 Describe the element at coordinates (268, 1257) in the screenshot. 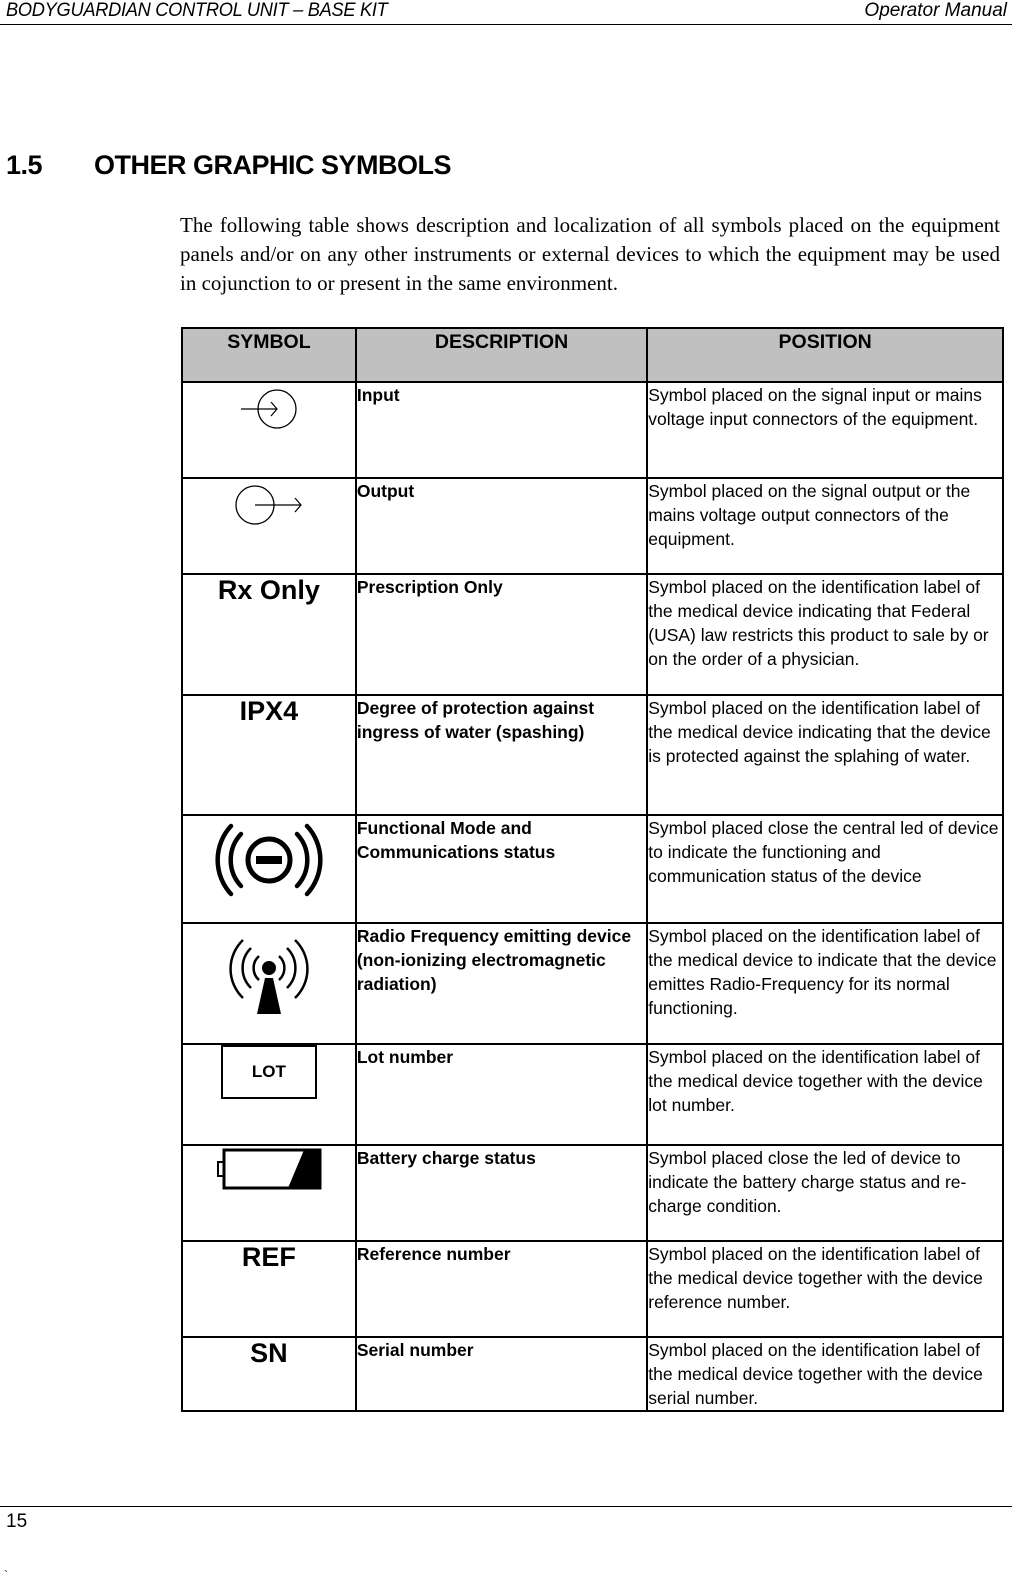

I see `ref-symbol: REF` at that location.